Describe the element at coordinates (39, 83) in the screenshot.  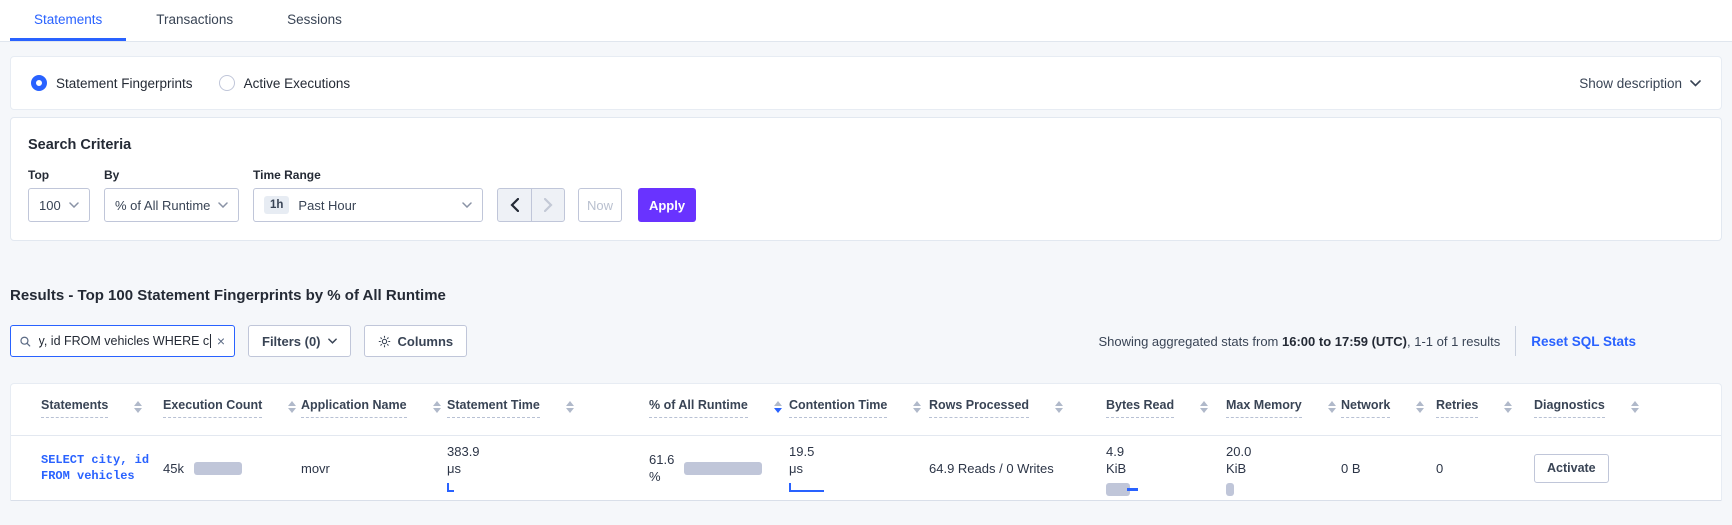
I see `radio-selected-icon` at that location.